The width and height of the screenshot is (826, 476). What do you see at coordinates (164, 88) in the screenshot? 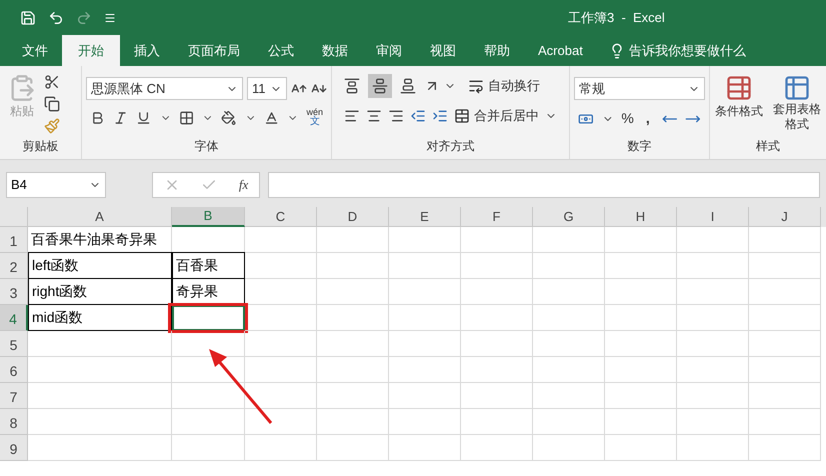
I see `font-name-dropdown: 思源黑体 CN` at bounding box center [164, 88].